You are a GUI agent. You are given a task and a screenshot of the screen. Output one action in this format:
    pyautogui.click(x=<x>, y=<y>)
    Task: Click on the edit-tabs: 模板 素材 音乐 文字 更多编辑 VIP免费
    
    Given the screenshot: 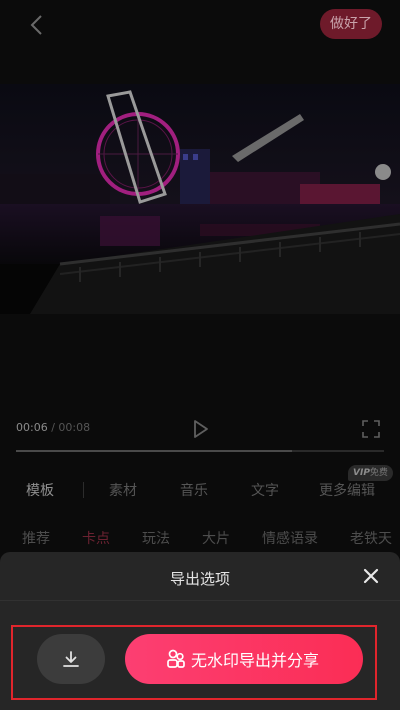 What is the action you would take?
    pyautogui.click(x=200, y=487)
    